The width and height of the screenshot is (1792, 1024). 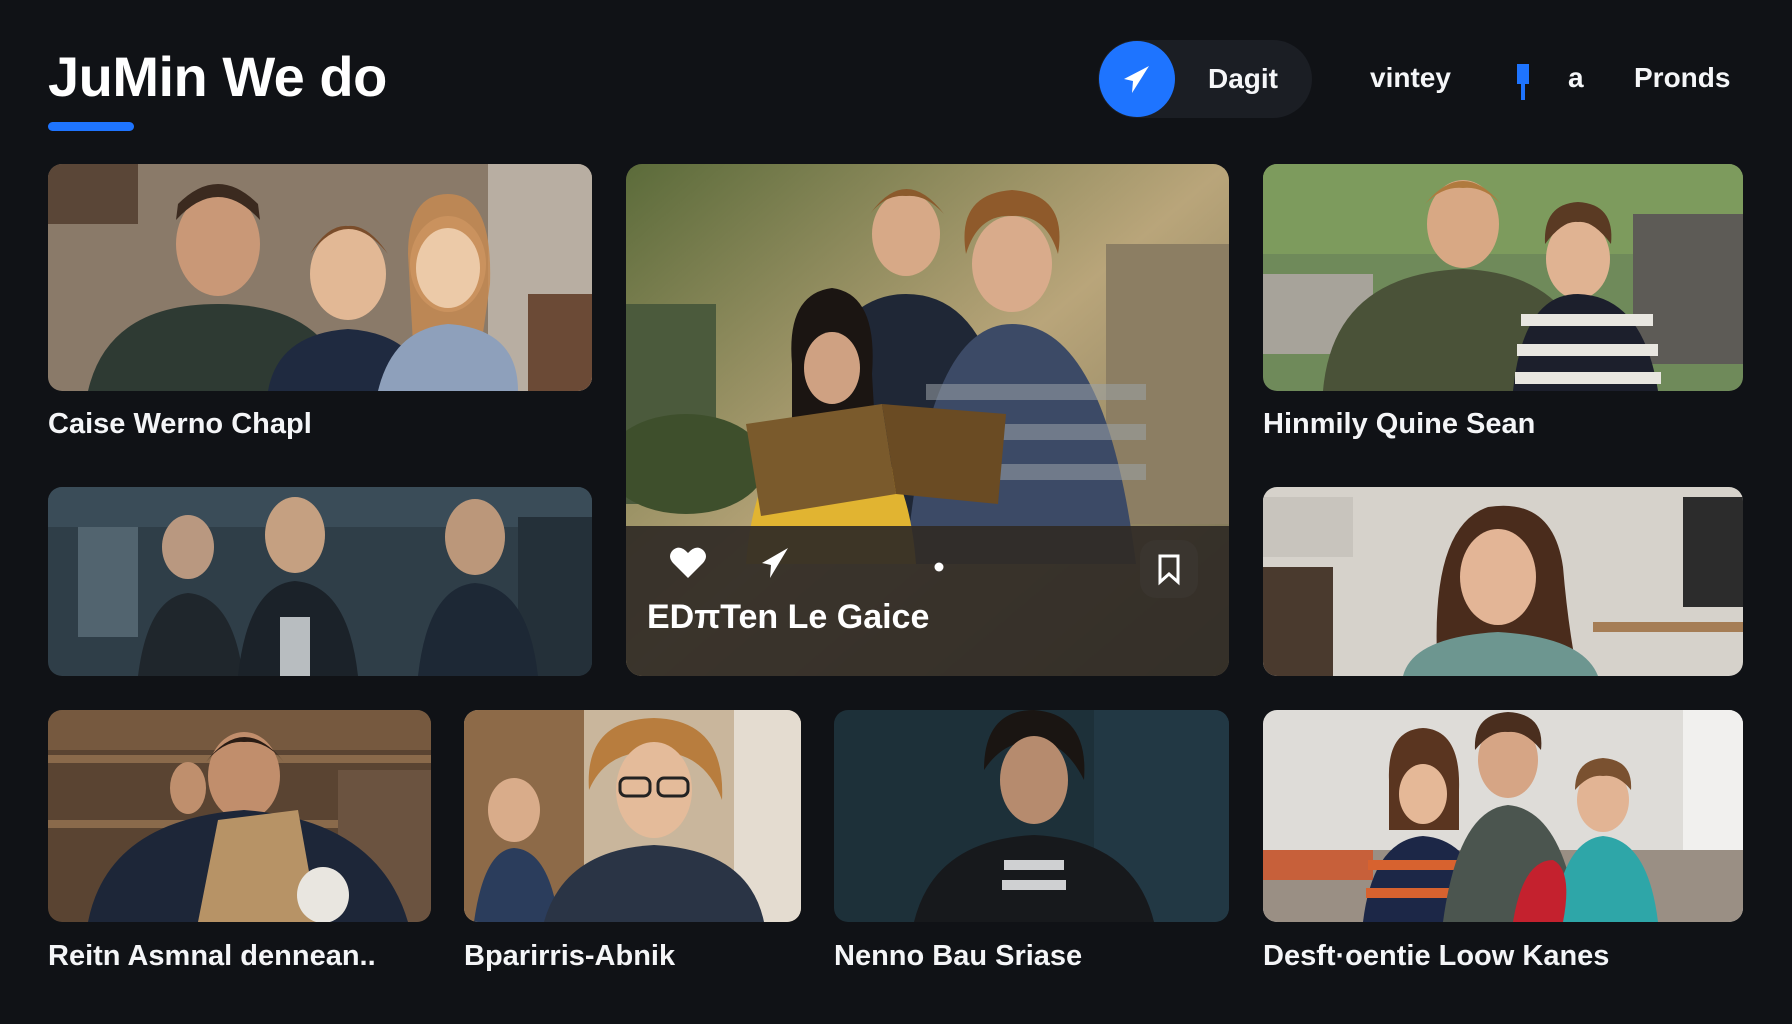 I want to click on card-4-thumbnail, so click(x=1503, y=581).